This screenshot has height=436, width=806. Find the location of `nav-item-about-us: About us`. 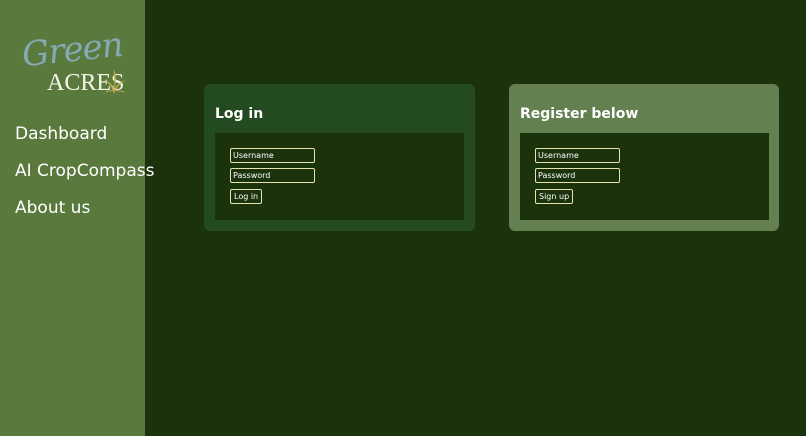

nav-item-about-us: About us is located at coordinates (84, 208).